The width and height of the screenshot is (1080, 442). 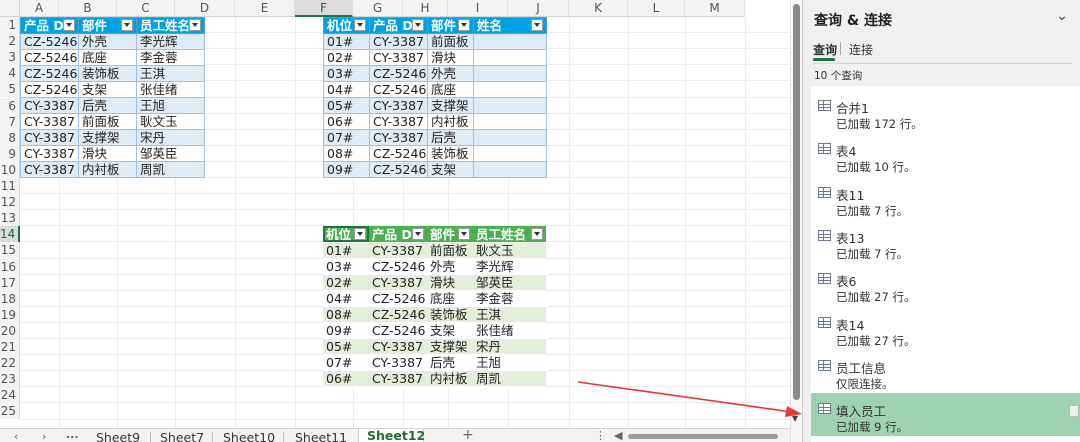 What do you see at coordinates (450, 266) in the screenshot?
I see `table-cell: 外壳` at bounding box center [450, 266].